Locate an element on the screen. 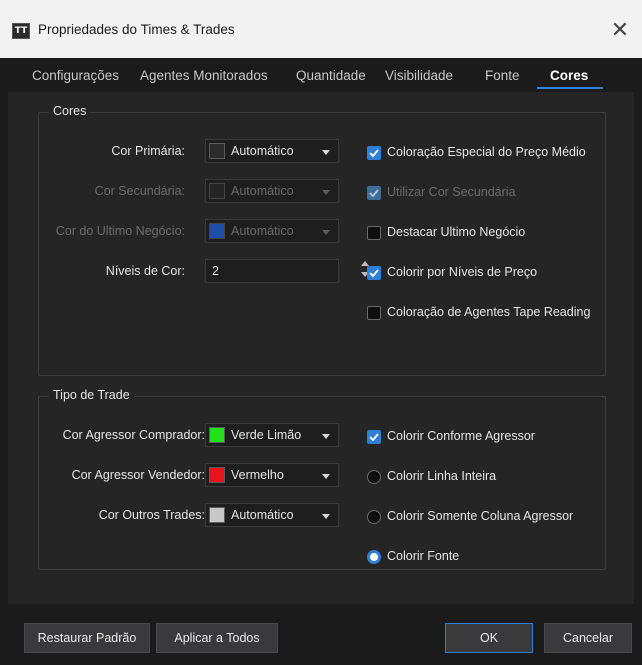 Image resolution: width=642 pixels, height=665 pixels. buyer-color-swatch is located at coordinates (217, 435).